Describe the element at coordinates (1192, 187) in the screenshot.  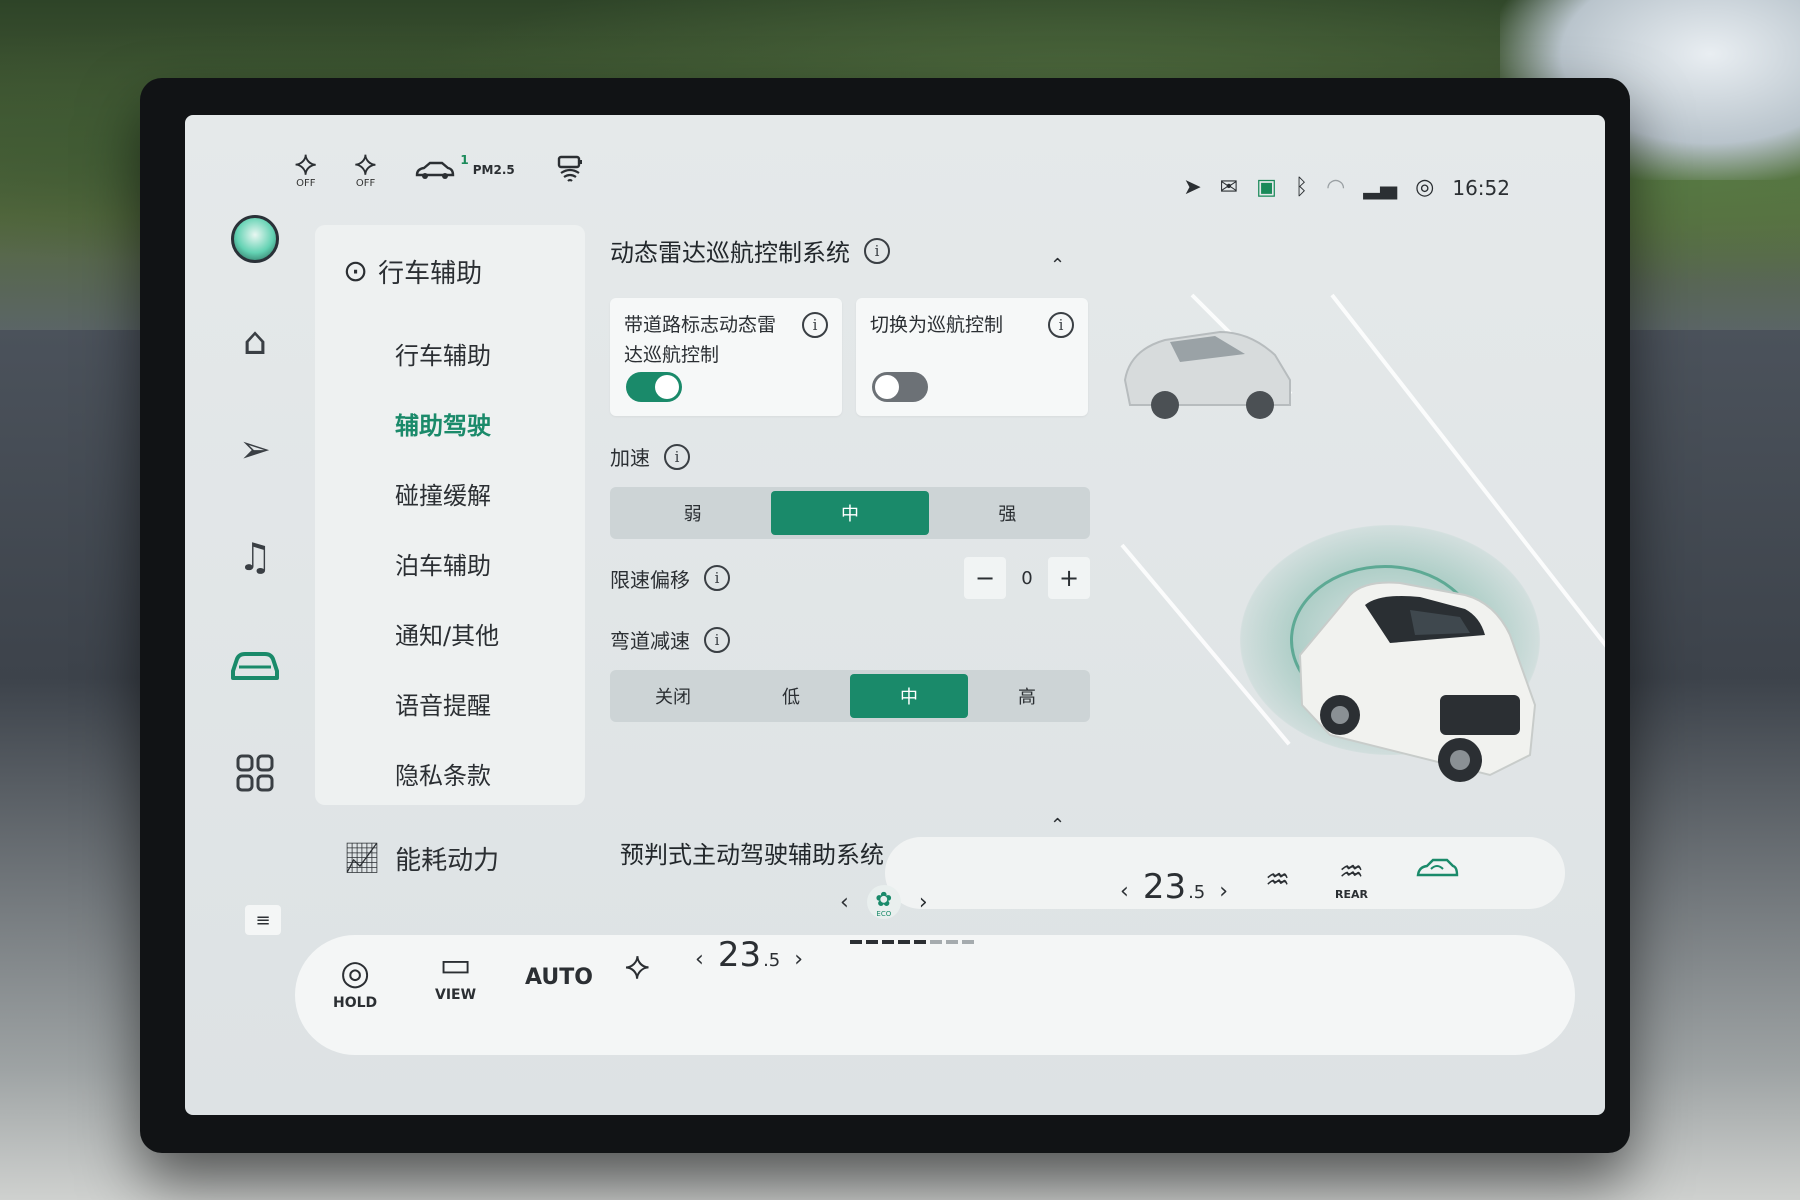
I see `navigation-icon: ➤` at that location.